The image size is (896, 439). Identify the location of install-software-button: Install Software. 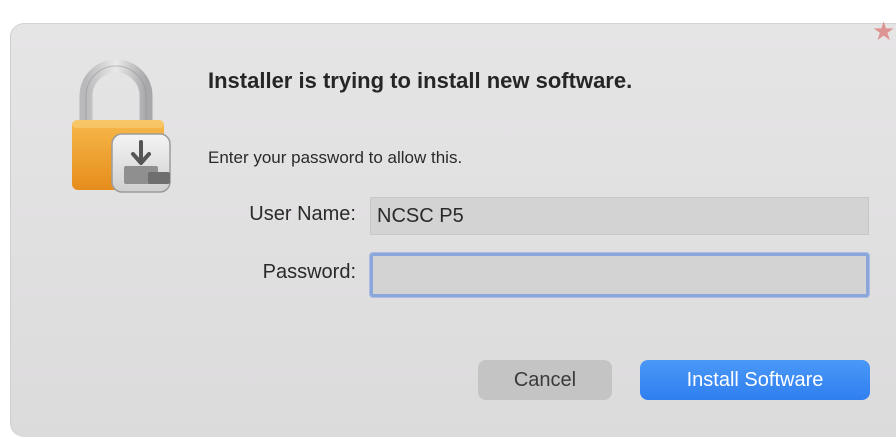
(755, 380).